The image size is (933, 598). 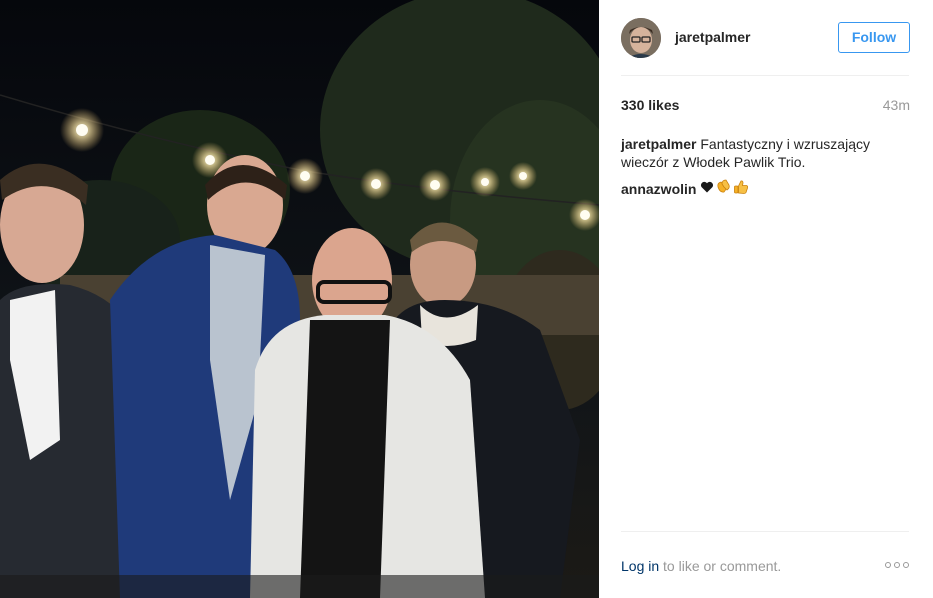 I want to click on post-timestamp: 43m, so click(x=896, y=105).